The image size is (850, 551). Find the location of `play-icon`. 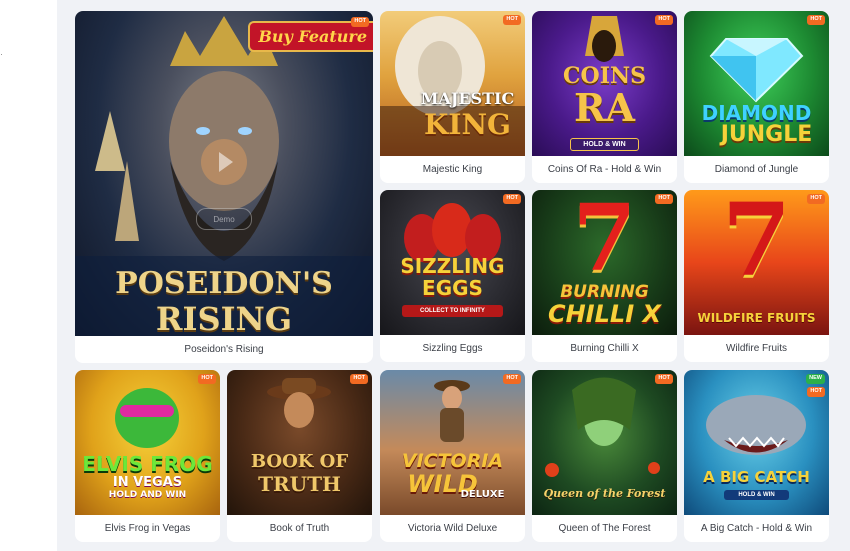

play-icon is located at coordinates (224, 162).